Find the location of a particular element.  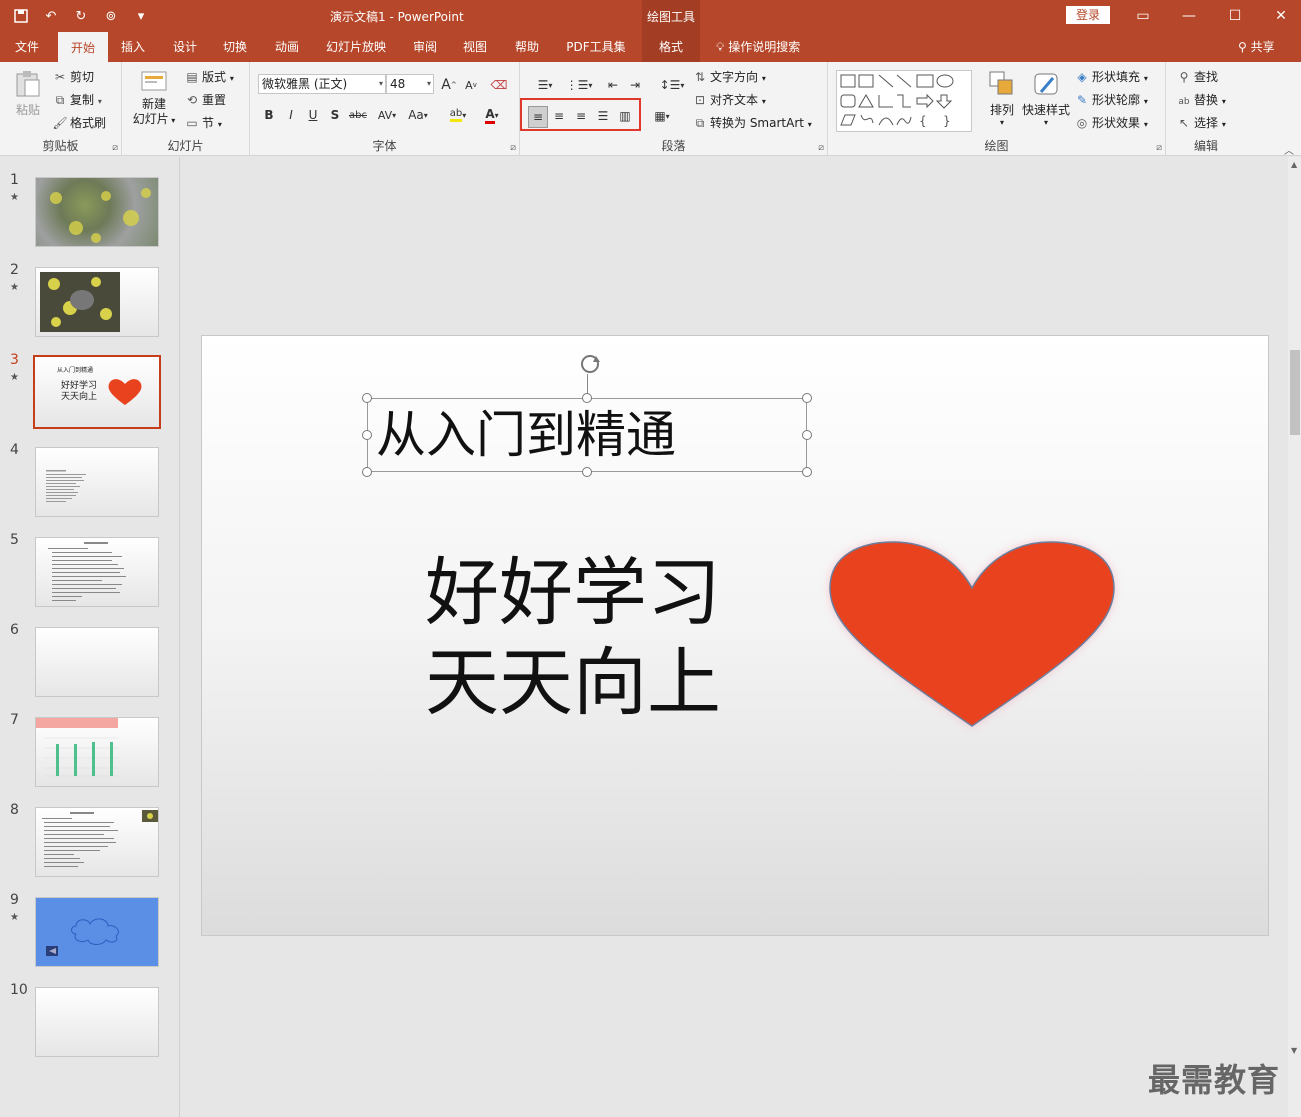

tab-pdf-tools: PDF工具集 is located at coordinates (596, 47).